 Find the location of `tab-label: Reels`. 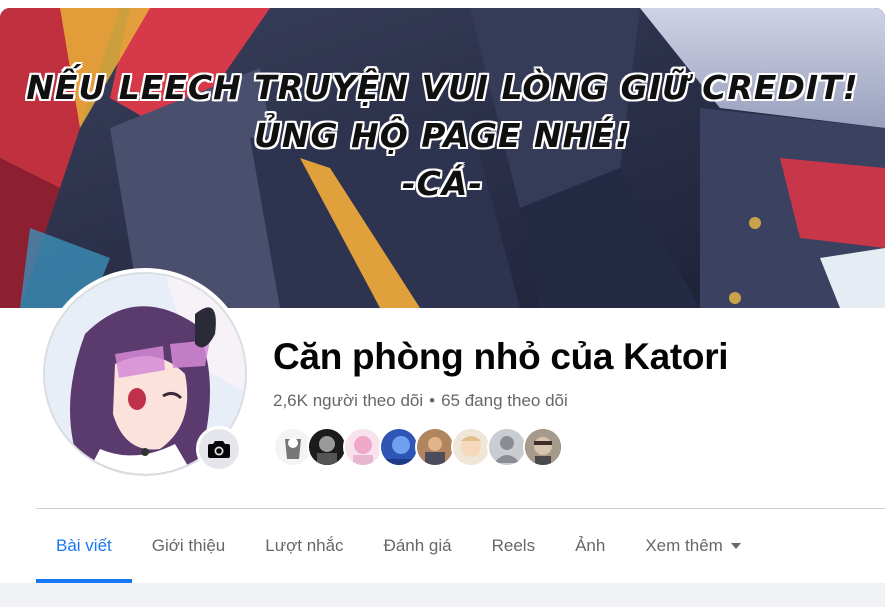

tab-label: Reels is located at coordinates (513, 545).